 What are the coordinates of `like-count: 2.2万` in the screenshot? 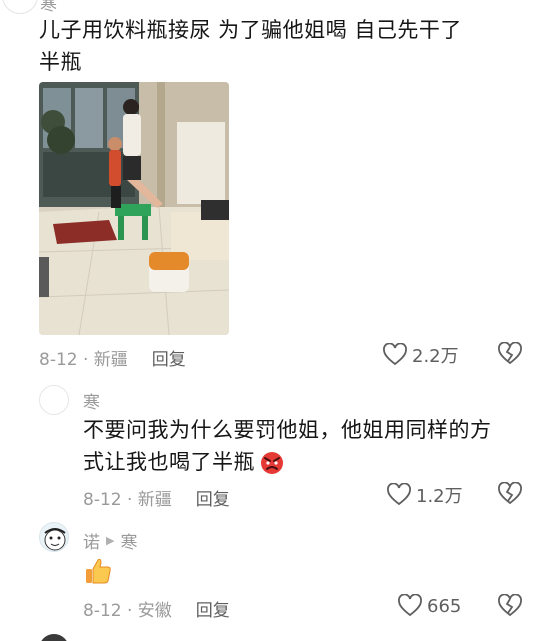 It's located at (435, 356).